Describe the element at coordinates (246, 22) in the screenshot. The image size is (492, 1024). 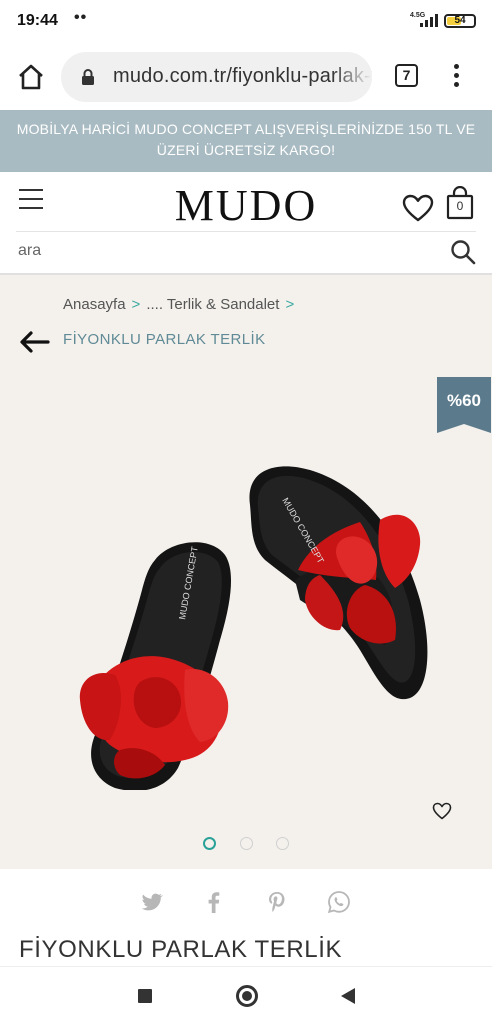
I see `status-bar: 19:44 •• 4.5G 54` at that location.